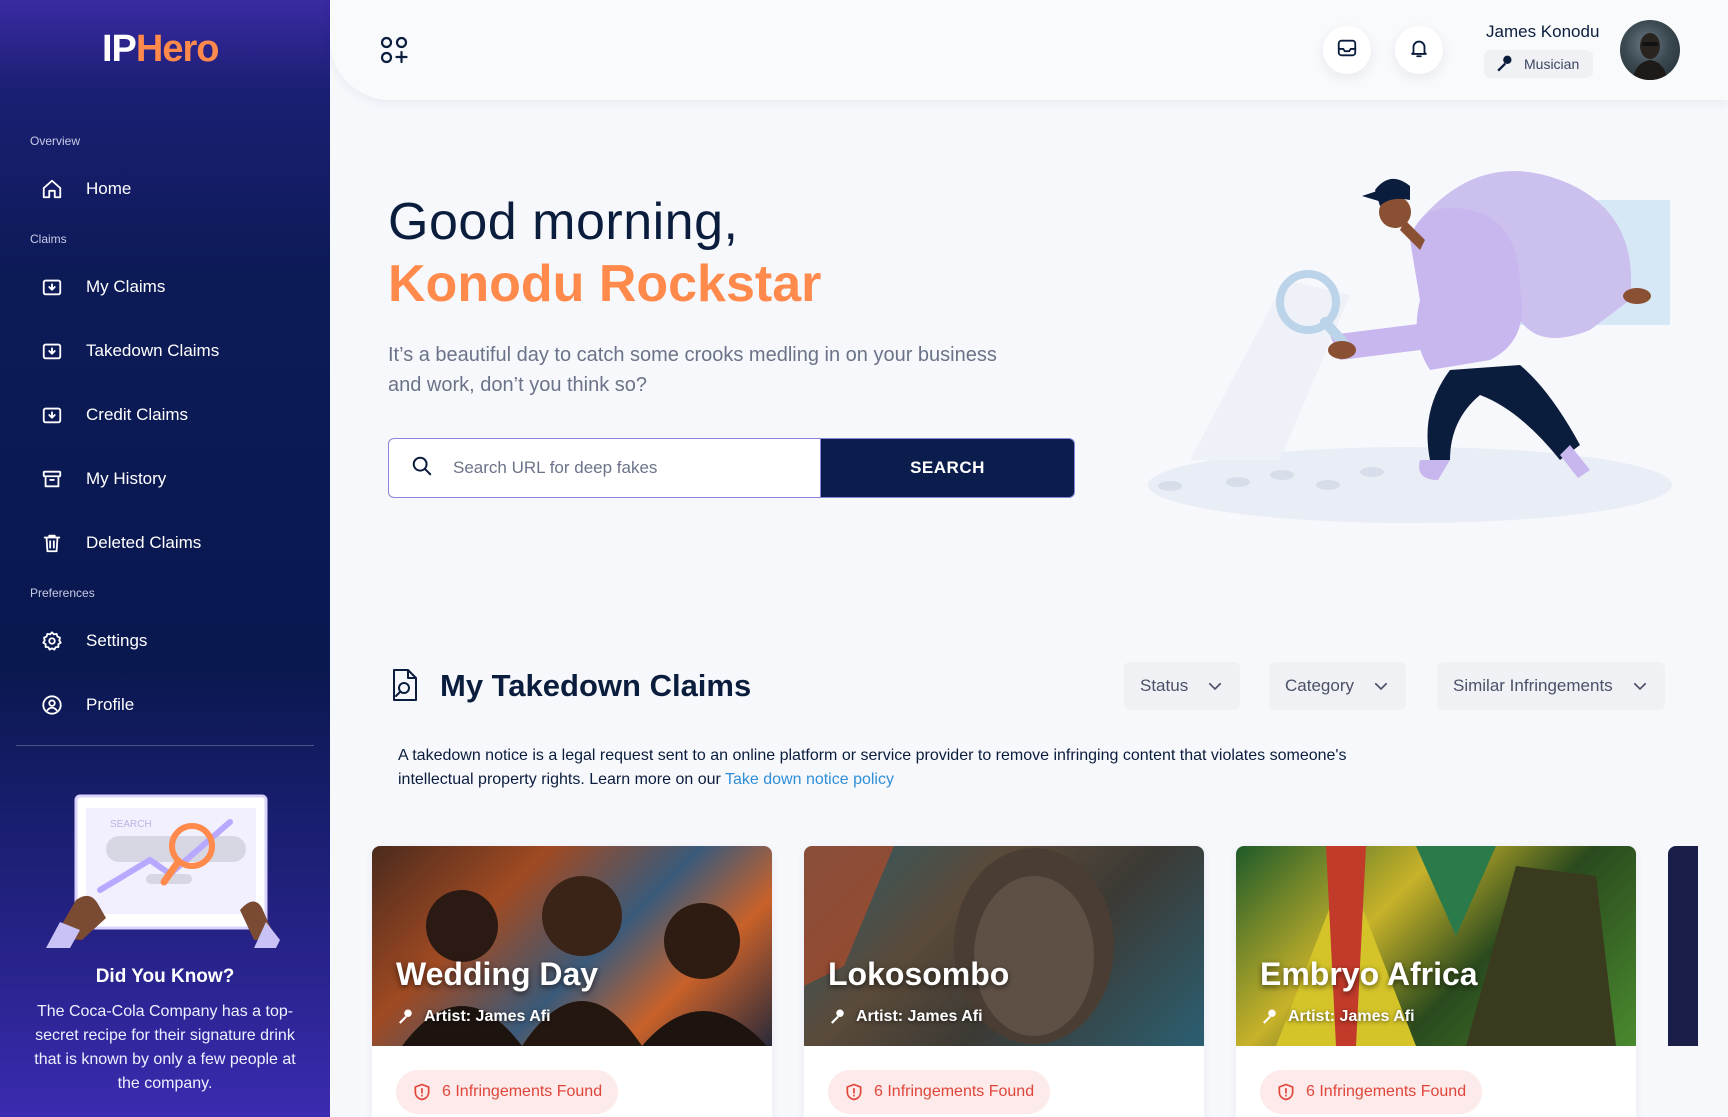 This screenshot has height=1117, width=1728. Describe the element at coordinates (1543, 31) in the screenshot. I see `user-name: James Konodu` at that location.